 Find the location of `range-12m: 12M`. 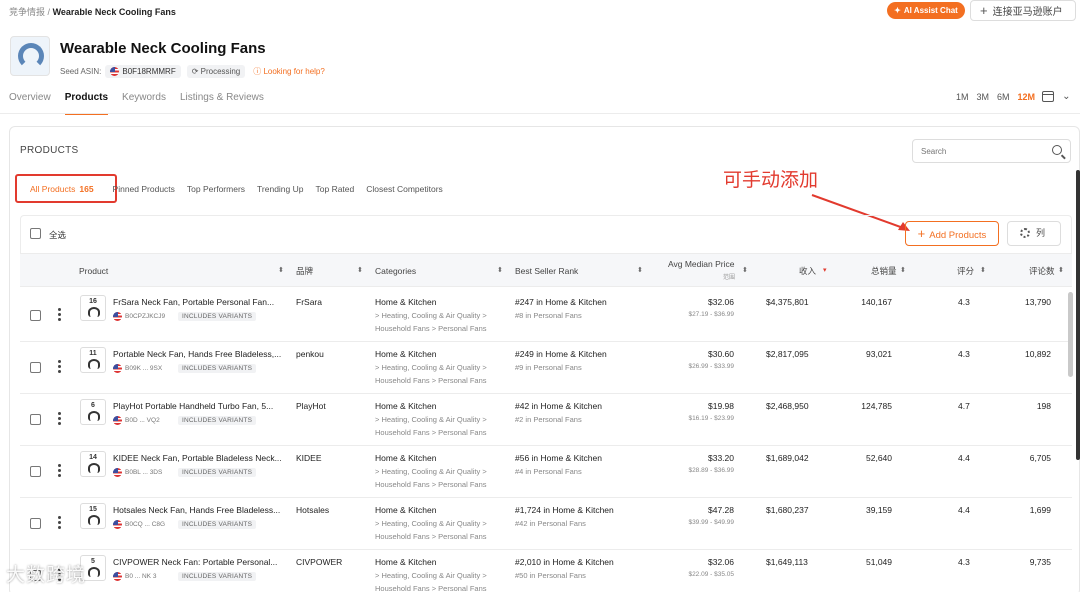

range-12m: 12M is located at coordinates (1027, 97).